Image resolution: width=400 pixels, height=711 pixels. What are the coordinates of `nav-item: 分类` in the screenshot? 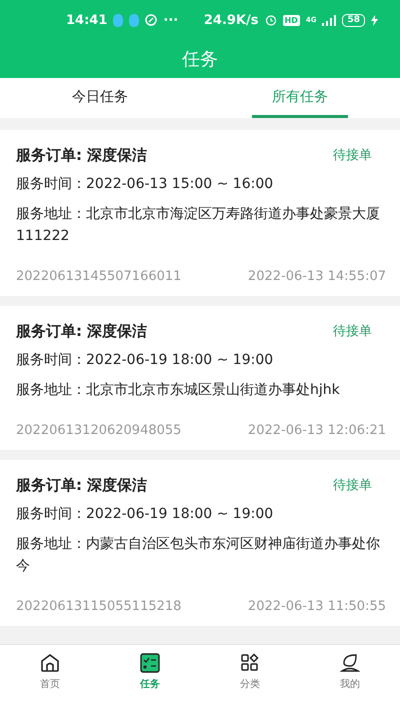 It's located at (250, 678).